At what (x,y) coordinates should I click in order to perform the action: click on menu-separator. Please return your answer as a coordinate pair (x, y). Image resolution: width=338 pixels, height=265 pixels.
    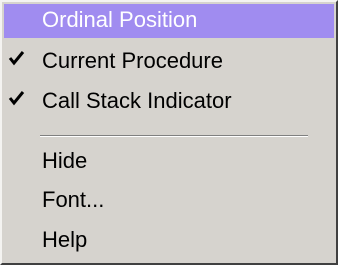
    Looking at the image, I should click on (174, 136).